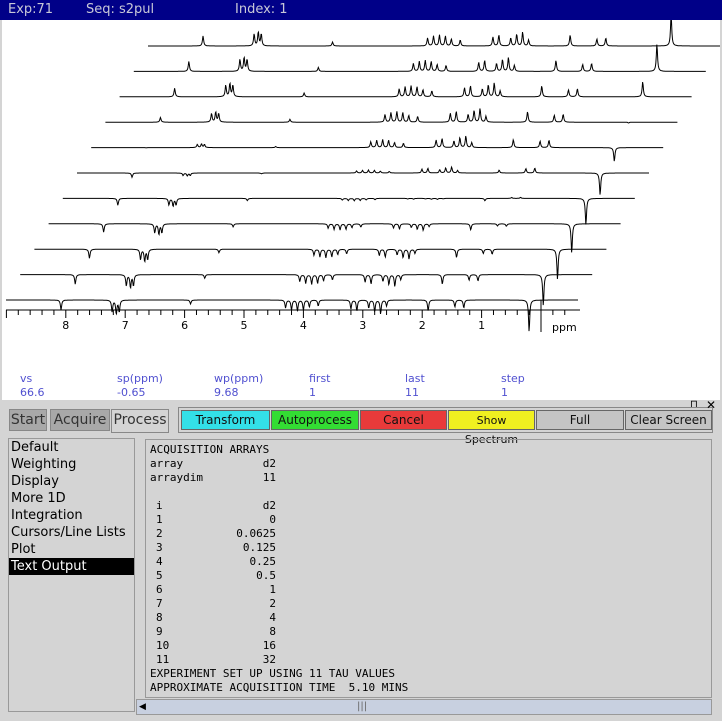  I want to click on text-line: arraydim 11, so click(428, 478).